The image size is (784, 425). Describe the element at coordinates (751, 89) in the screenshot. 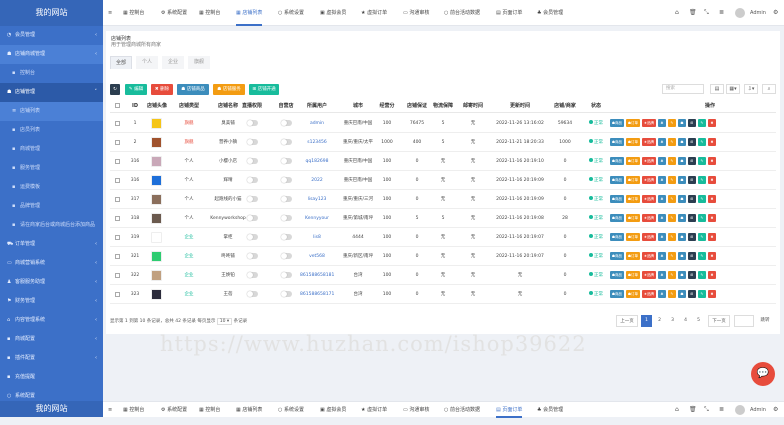

I see `export-button: ⇩▾` at that location.